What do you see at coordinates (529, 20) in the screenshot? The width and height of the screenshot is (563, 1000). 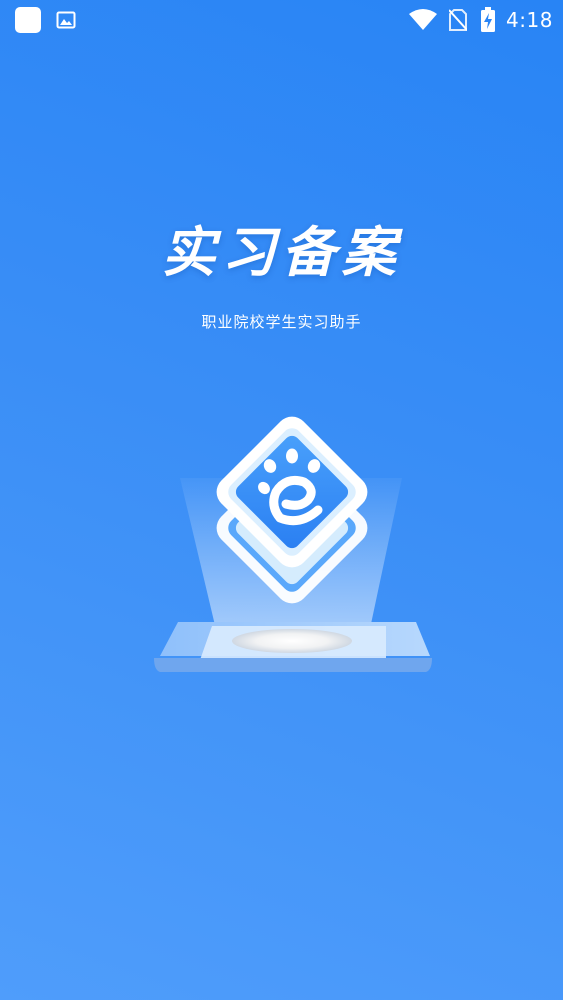 I see `status-time: 4:18` at bounding box center [529, 20].